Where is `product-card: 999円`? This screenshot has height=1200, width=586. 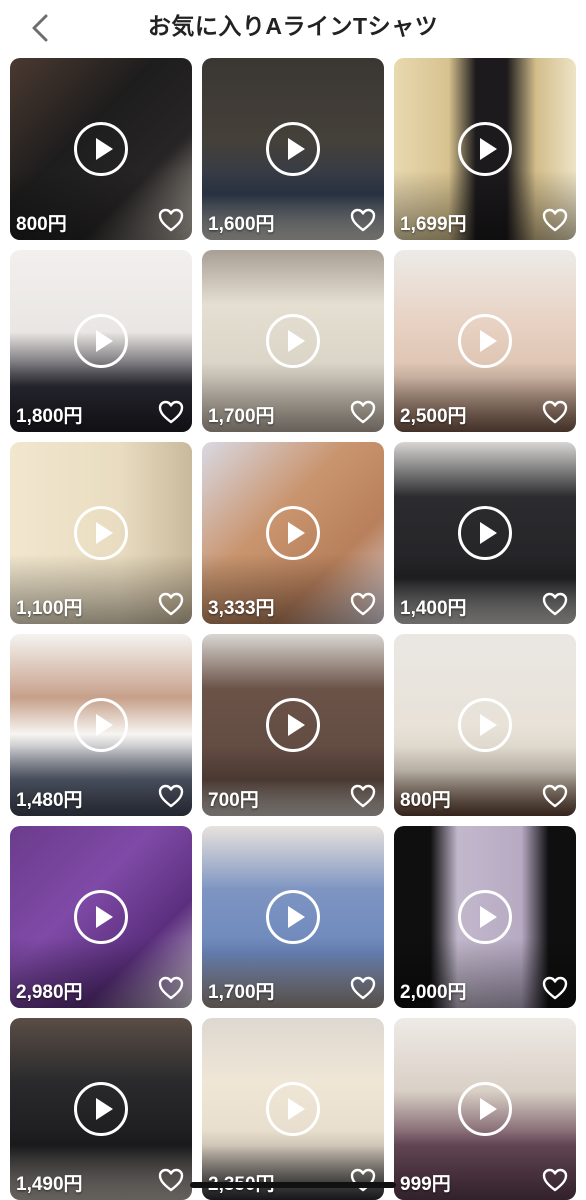
product-card: 999円 is located at coordinates (485, 1109).